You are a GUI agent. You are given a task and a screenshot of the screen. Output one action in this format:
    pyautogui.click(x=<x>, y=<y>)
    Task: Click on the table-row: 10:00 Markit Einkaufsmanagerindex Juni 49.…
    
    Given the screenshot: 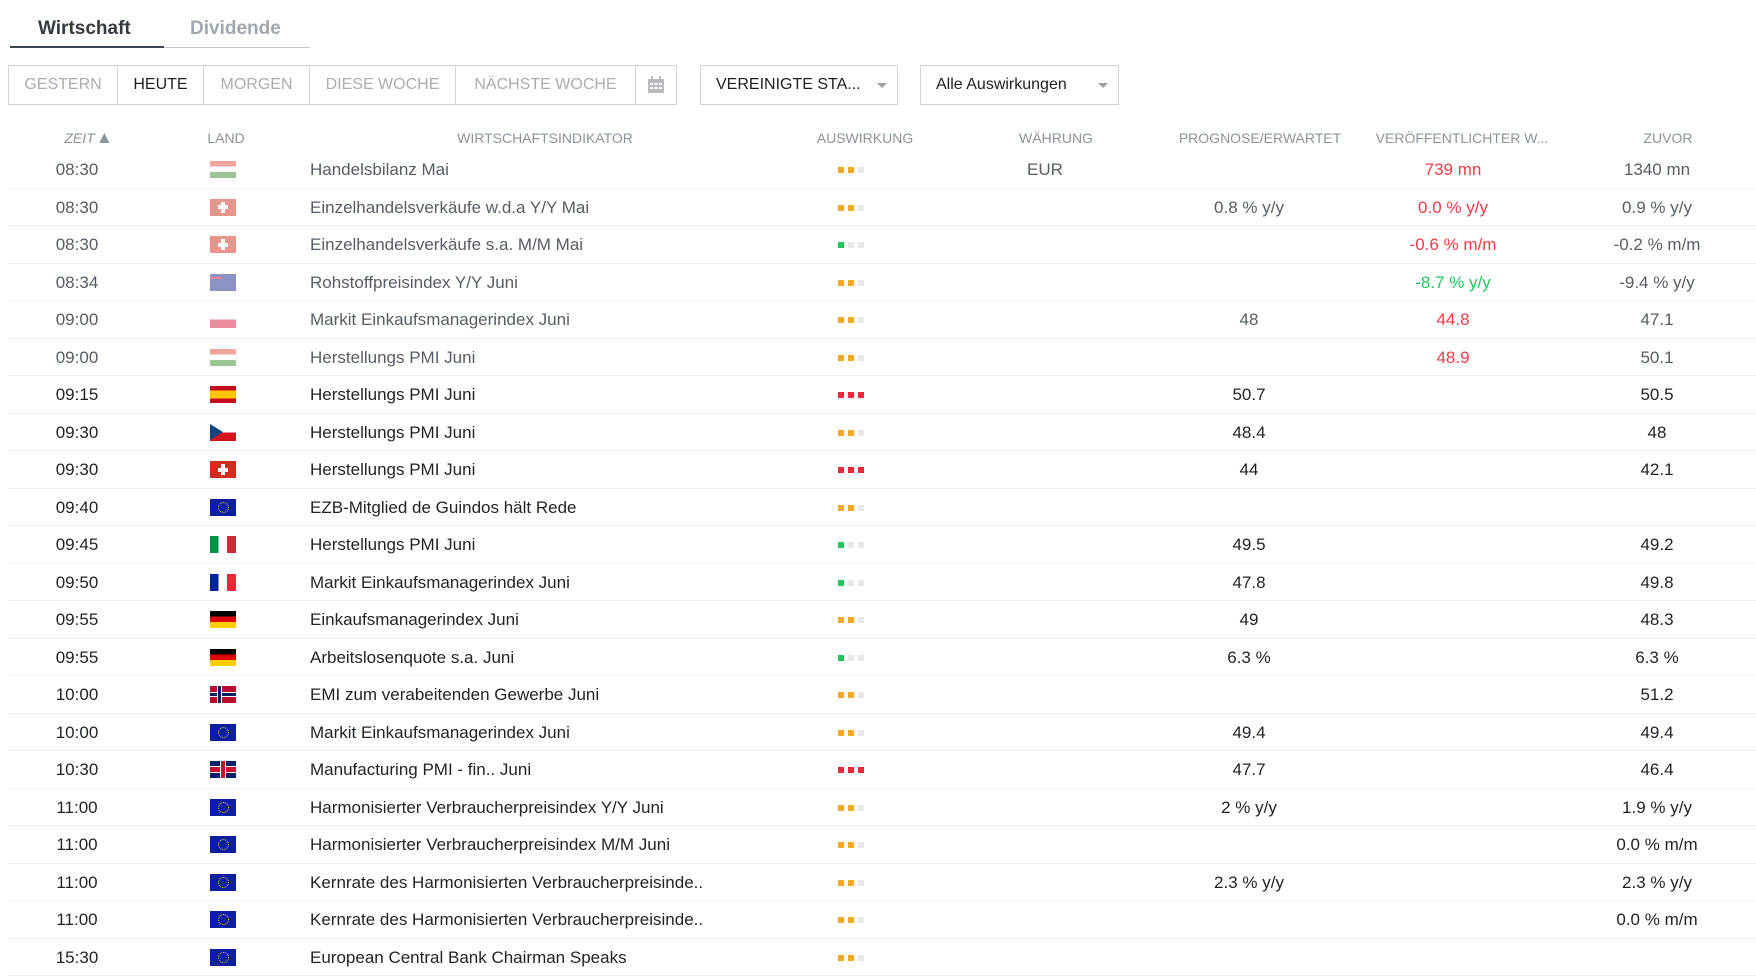 What is the action you would take?
    pyautogui.click(x=882, y=732)
    